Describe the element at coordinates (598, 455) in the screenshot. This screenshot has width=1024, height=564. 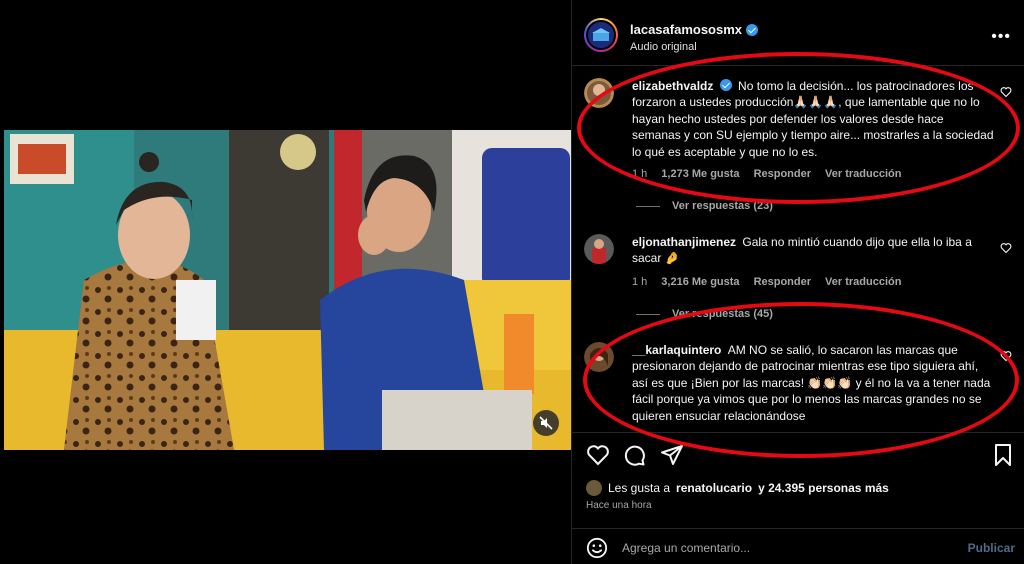
I see `like-heart-icon` at that location.